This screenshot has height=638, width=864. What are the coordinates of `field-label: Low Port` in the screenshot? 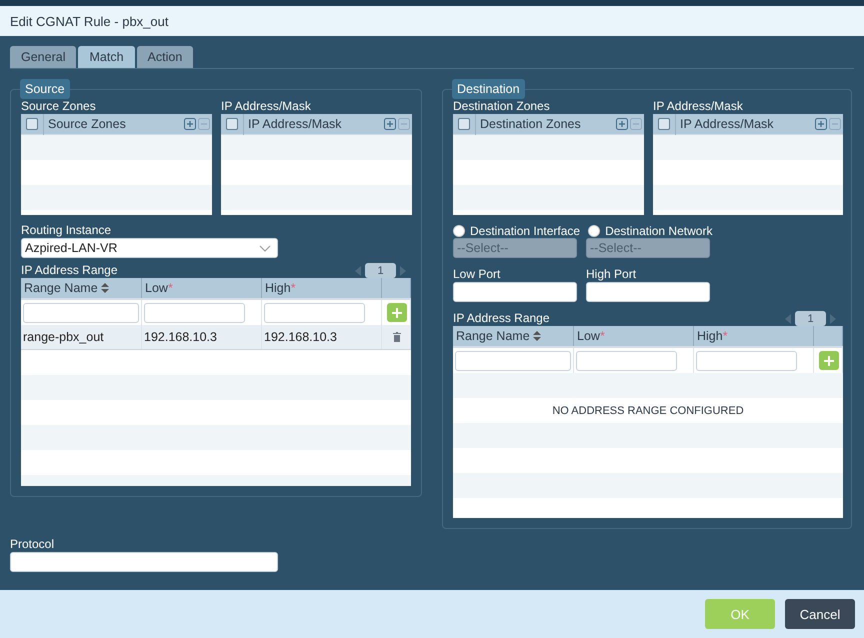 It's located at (477, 274).